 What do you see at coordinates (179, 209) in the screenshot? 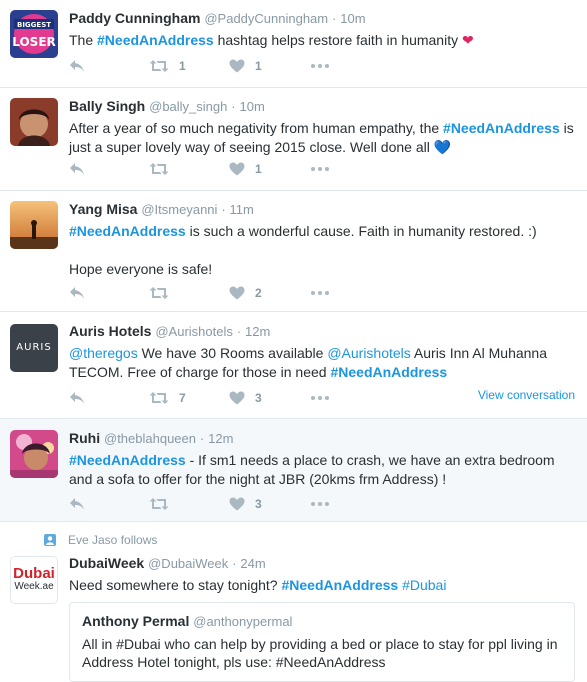
I see `user-handle: @Itsmeyanni` at bounding box center [179, 209].